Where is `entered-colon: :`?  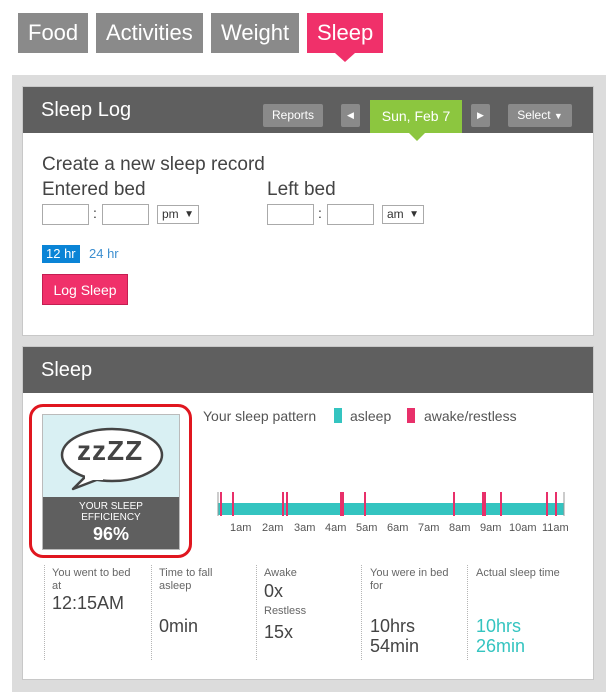 entered-colon: : is located at coordinates (95, 213).